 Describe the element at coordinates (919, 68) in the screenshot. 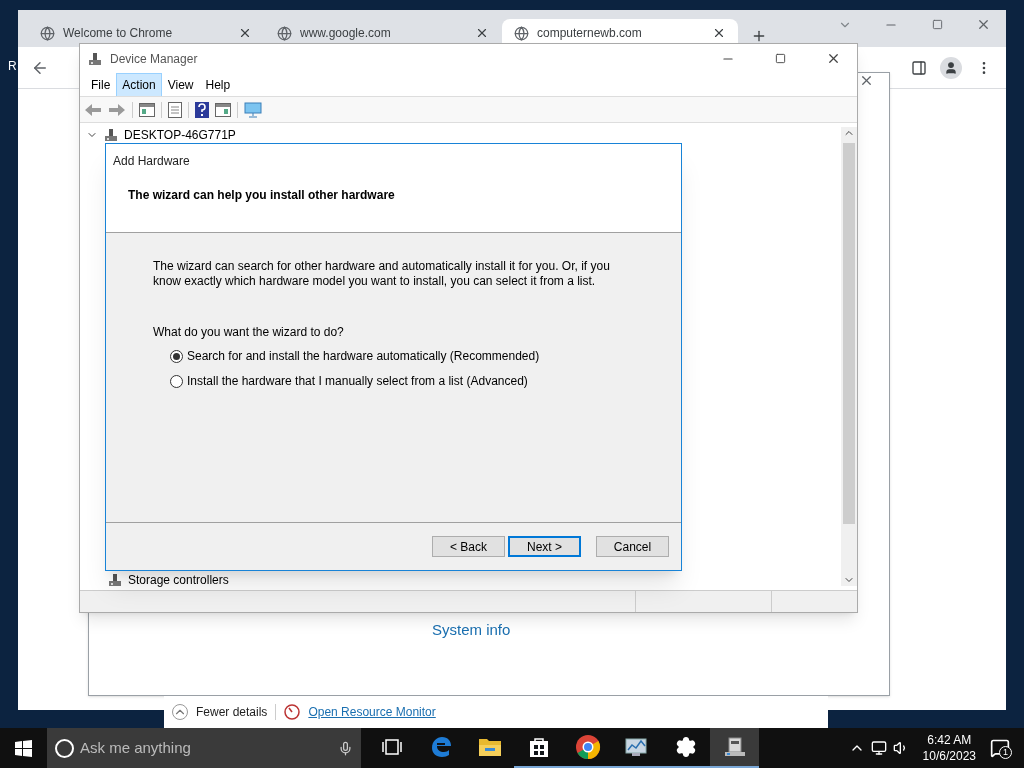

I see `side-panel-icon` at that location.